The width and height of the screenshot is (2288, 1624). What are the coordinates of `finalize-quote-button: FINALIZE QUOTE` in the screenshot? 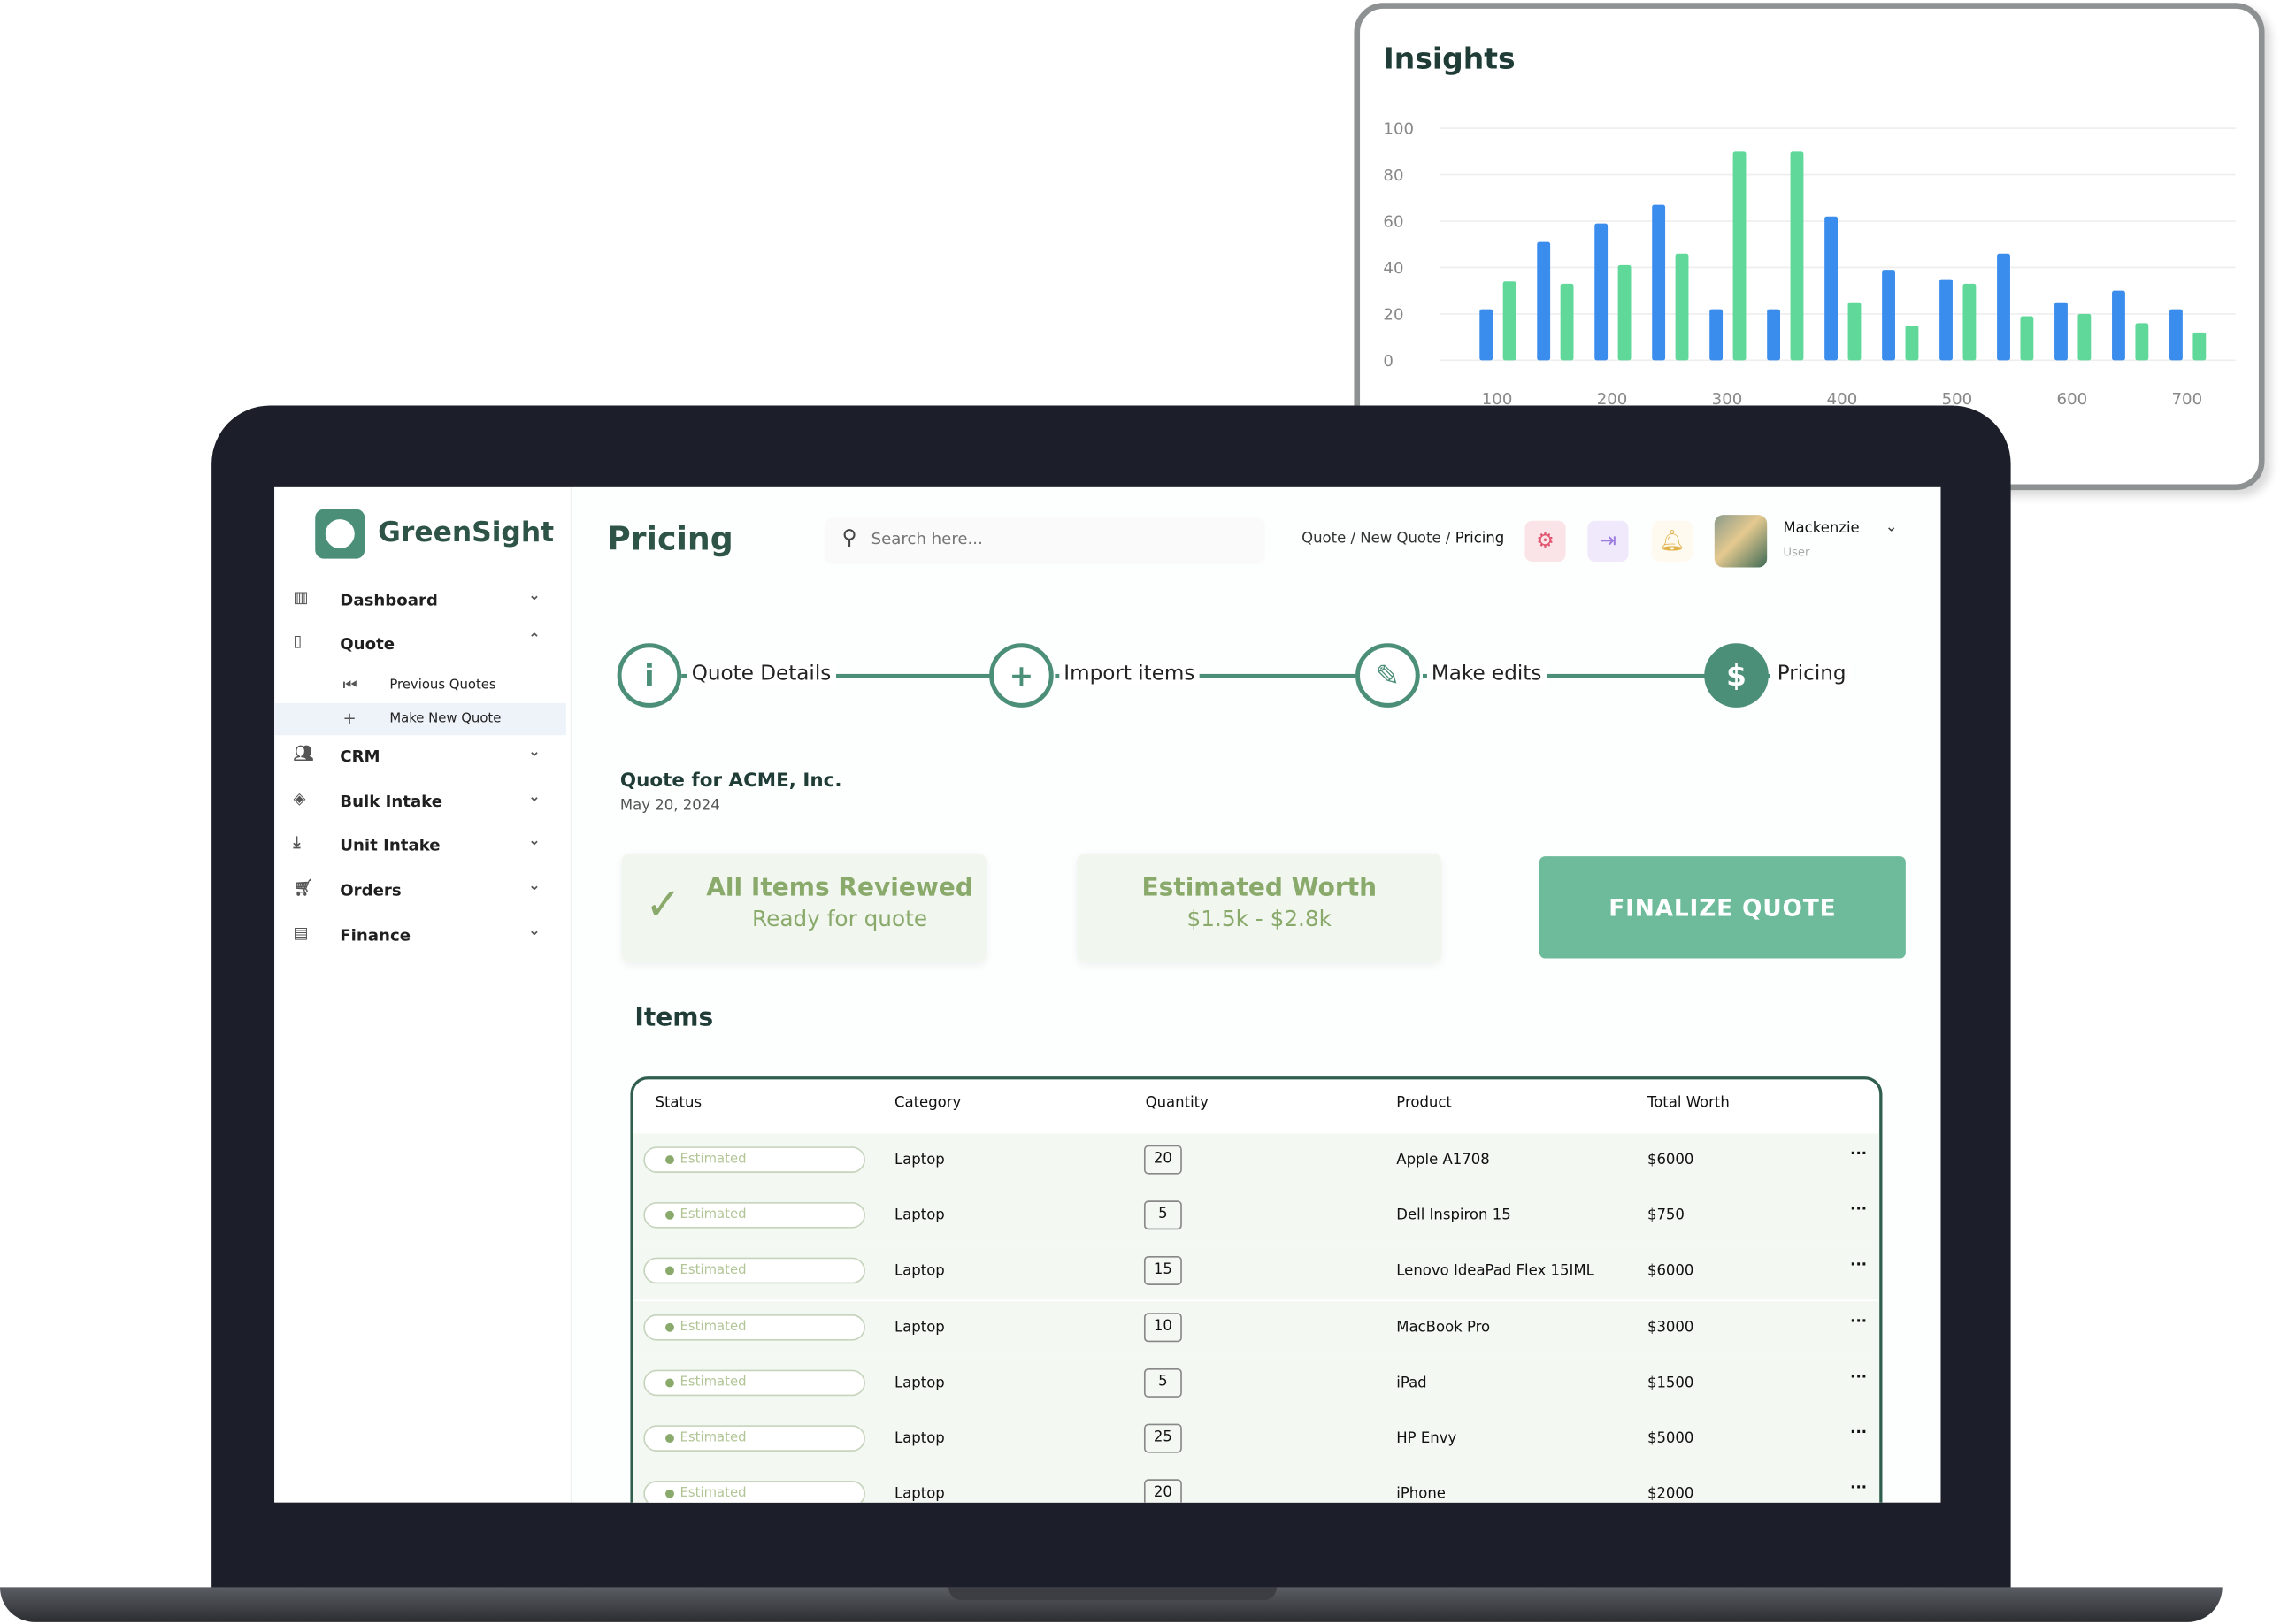 It's located at (1722, 907).